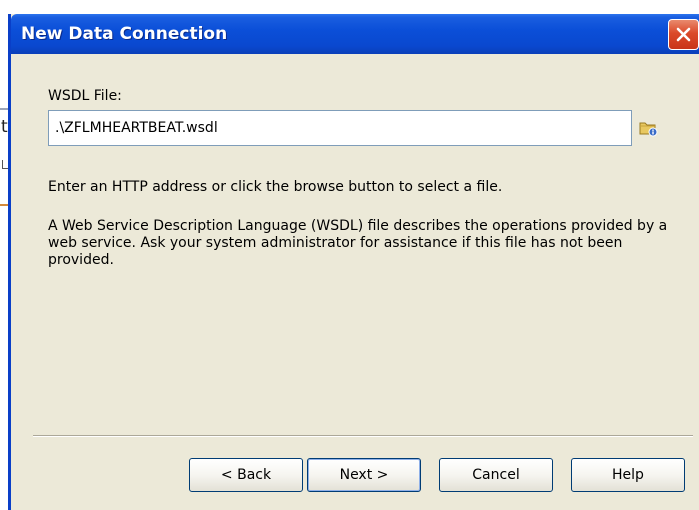 Image resolution: width=699 pixels, height=510 pixels. I want to click on close-button, so click(683, 34).